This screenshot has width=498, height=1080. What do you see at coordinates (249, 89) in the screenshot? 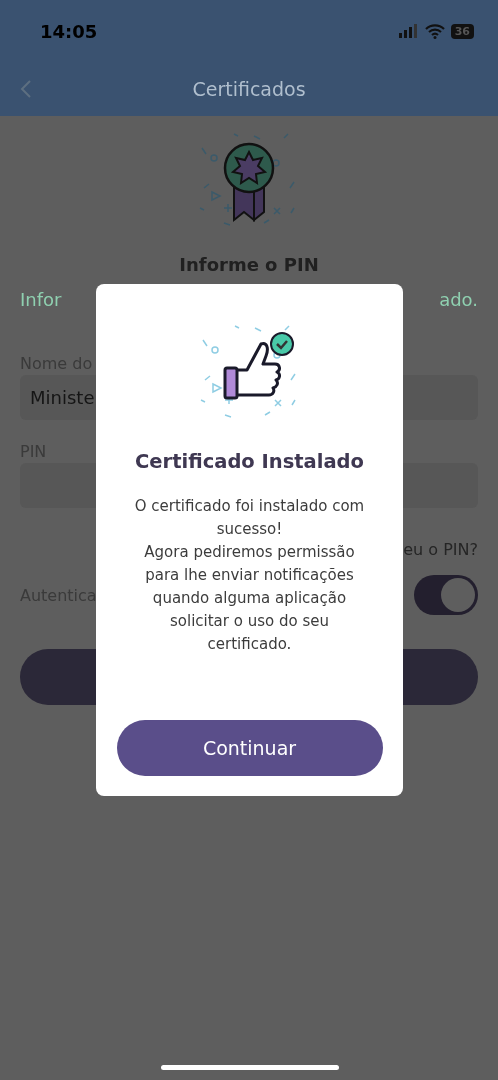
I see `screen-title: Certificados` at bounding box center [249, 89].